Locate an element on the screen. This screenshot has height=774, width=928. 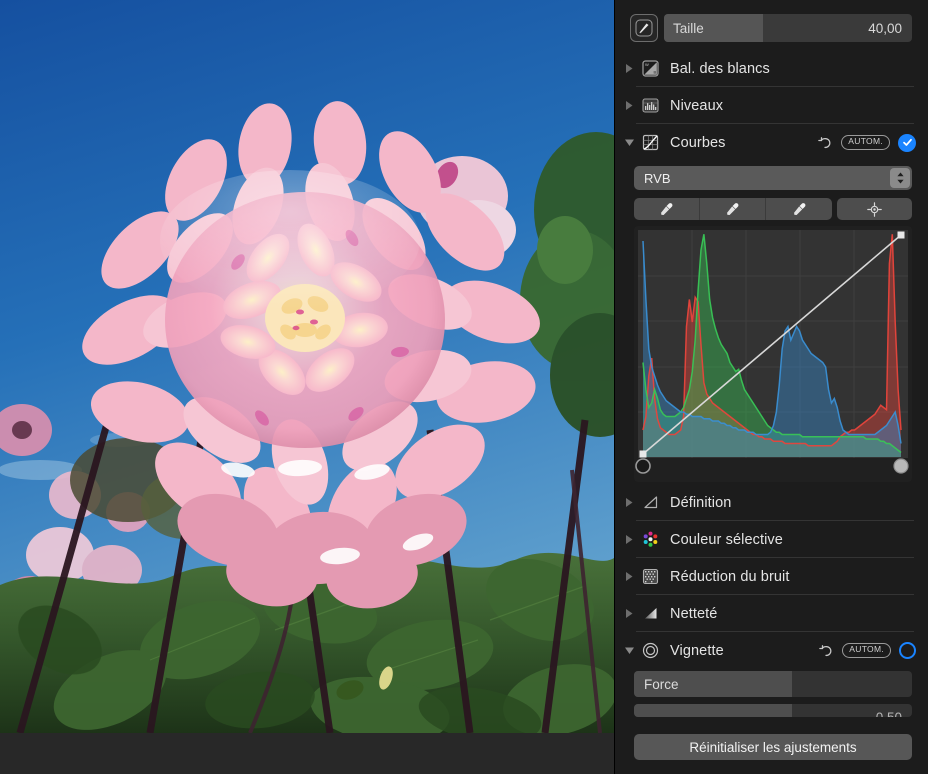
reset-adjustments-button: Réinitialiser les ajustements is located at coordinates (773, 747).